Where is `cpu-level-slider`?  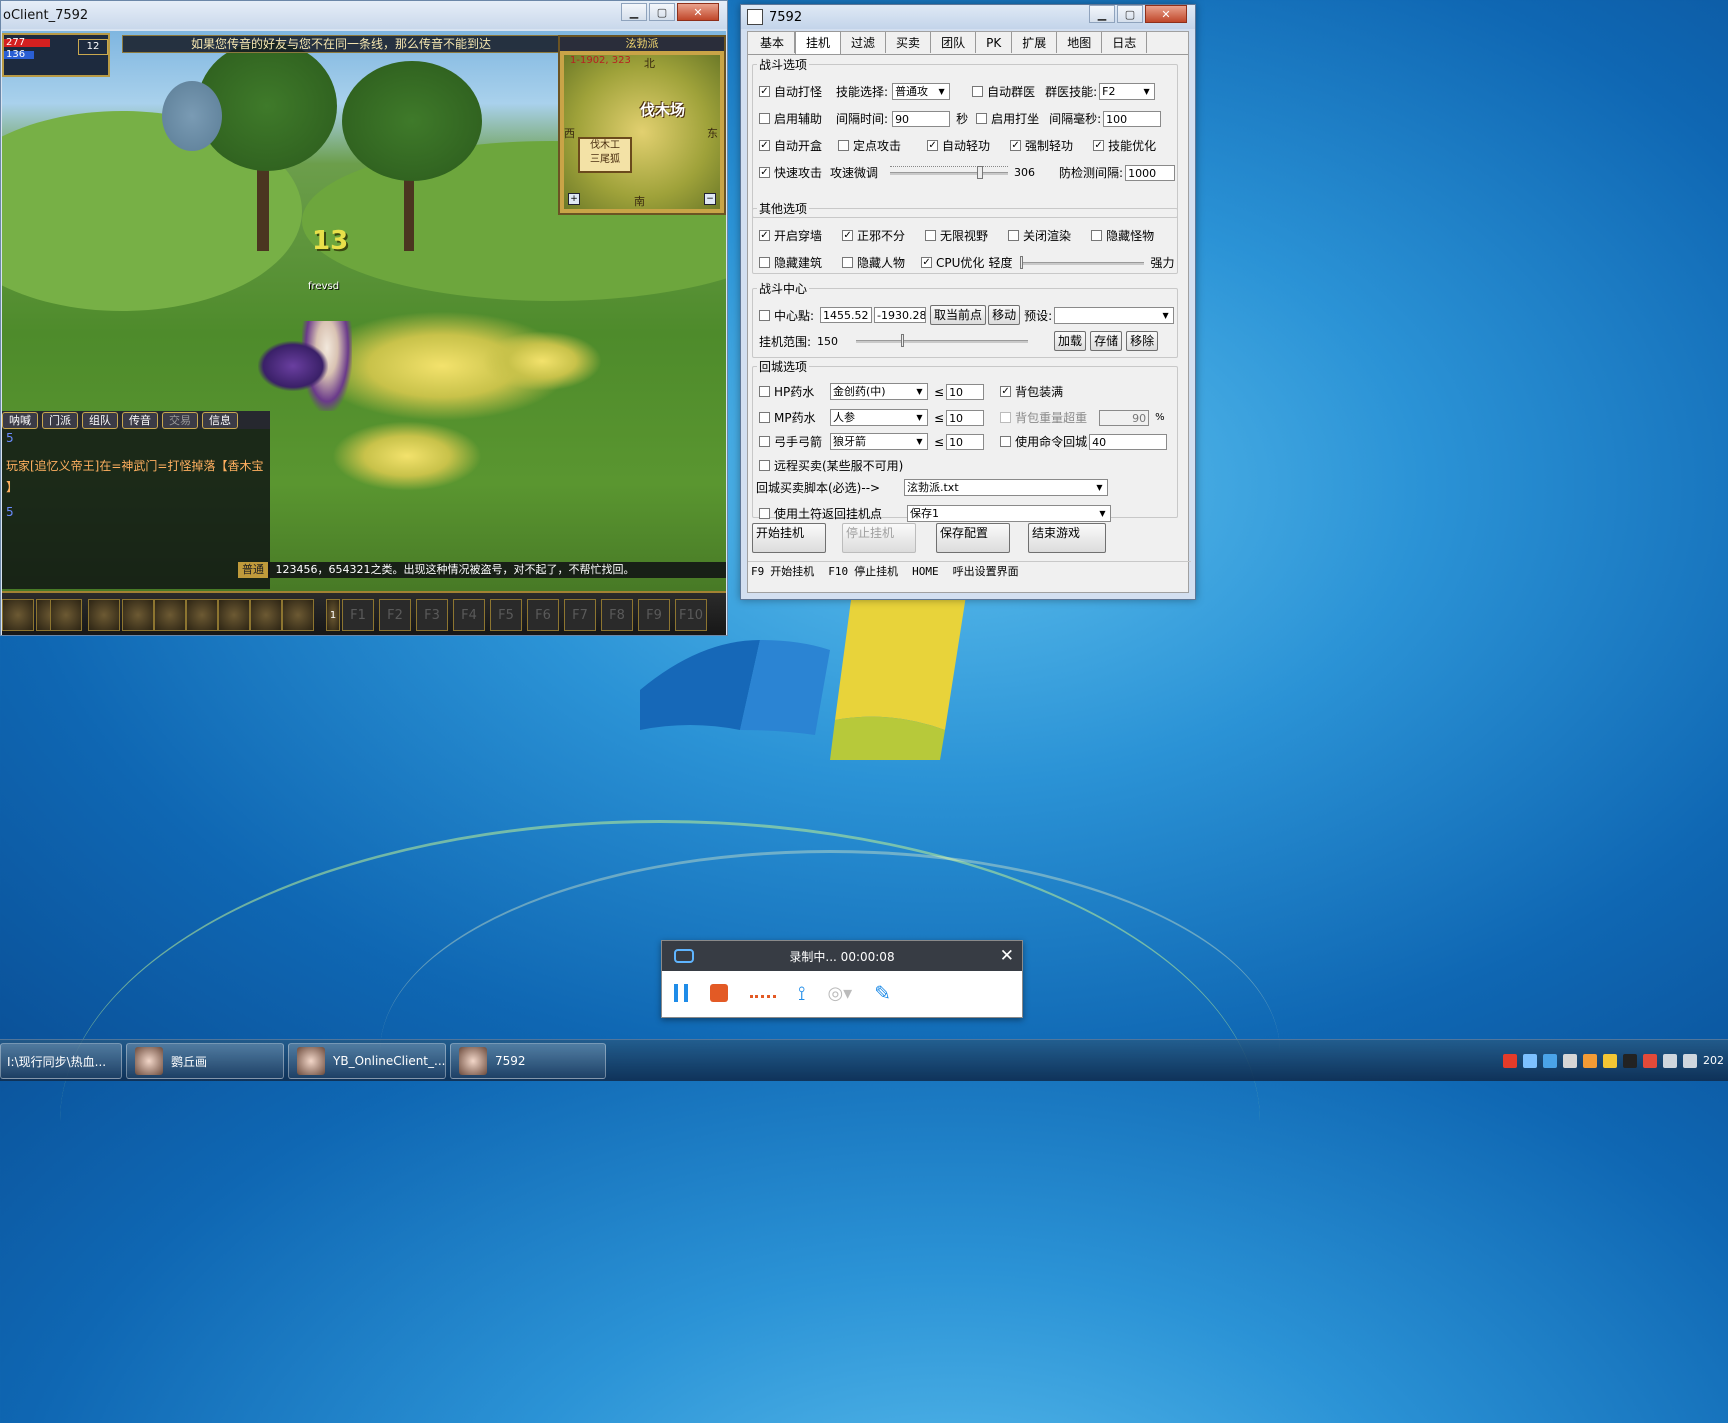 cpu-level-slider is located at coordinates (1082, 262).